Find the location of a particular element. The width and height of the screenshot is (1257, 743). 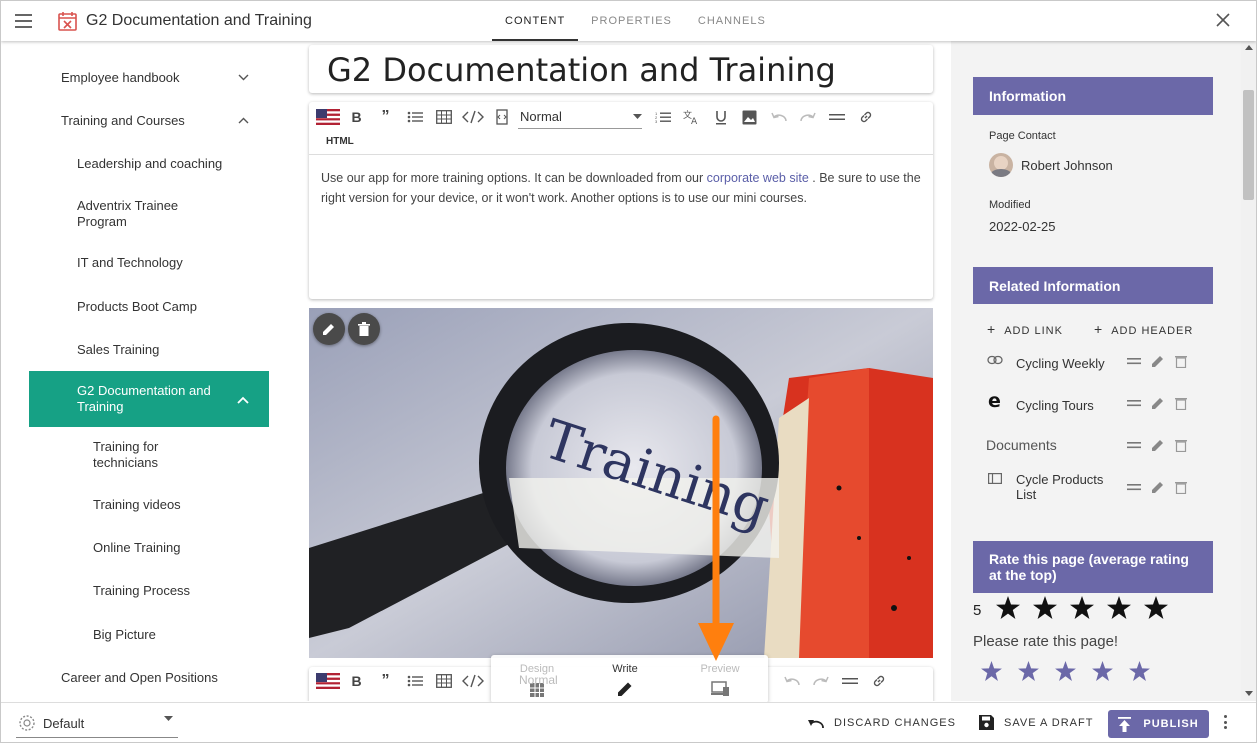

tab-content: CONTENT is located at coordinates (535, 21).